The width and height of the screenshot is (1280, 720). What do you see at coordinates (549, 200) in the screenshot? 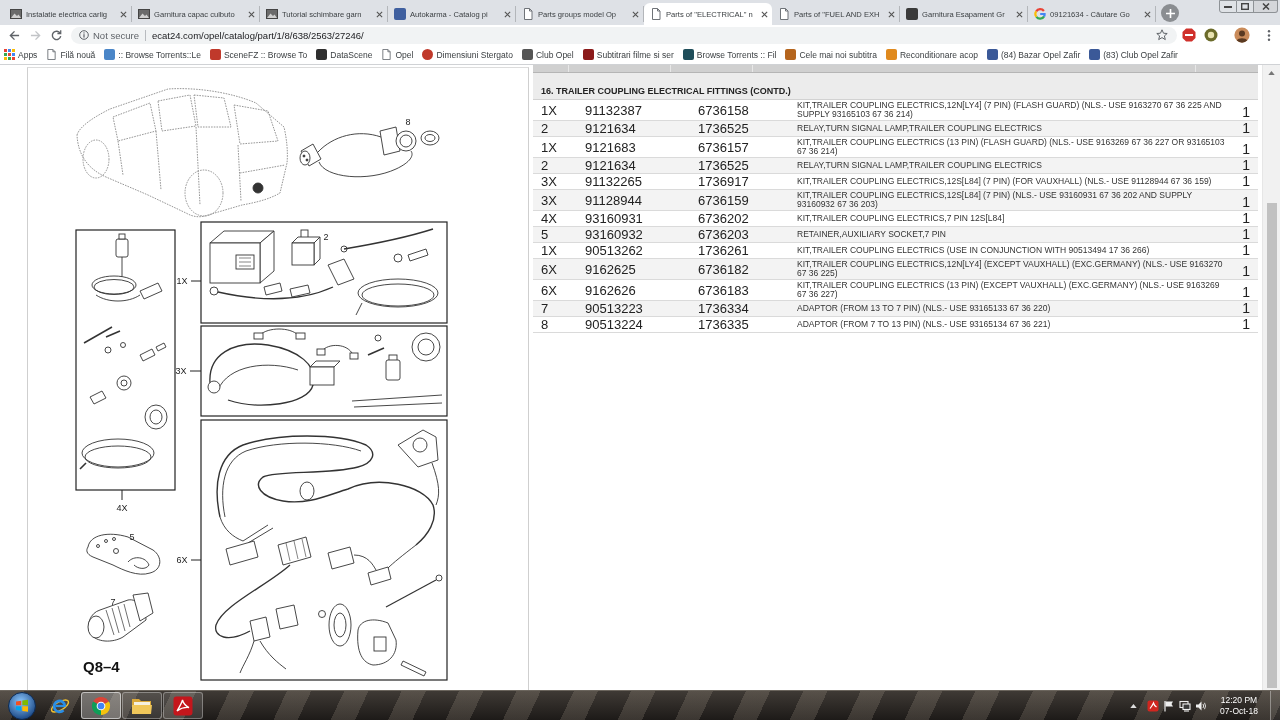
I see `ref-cell-text: 3X` at bounding box center [549, 200].